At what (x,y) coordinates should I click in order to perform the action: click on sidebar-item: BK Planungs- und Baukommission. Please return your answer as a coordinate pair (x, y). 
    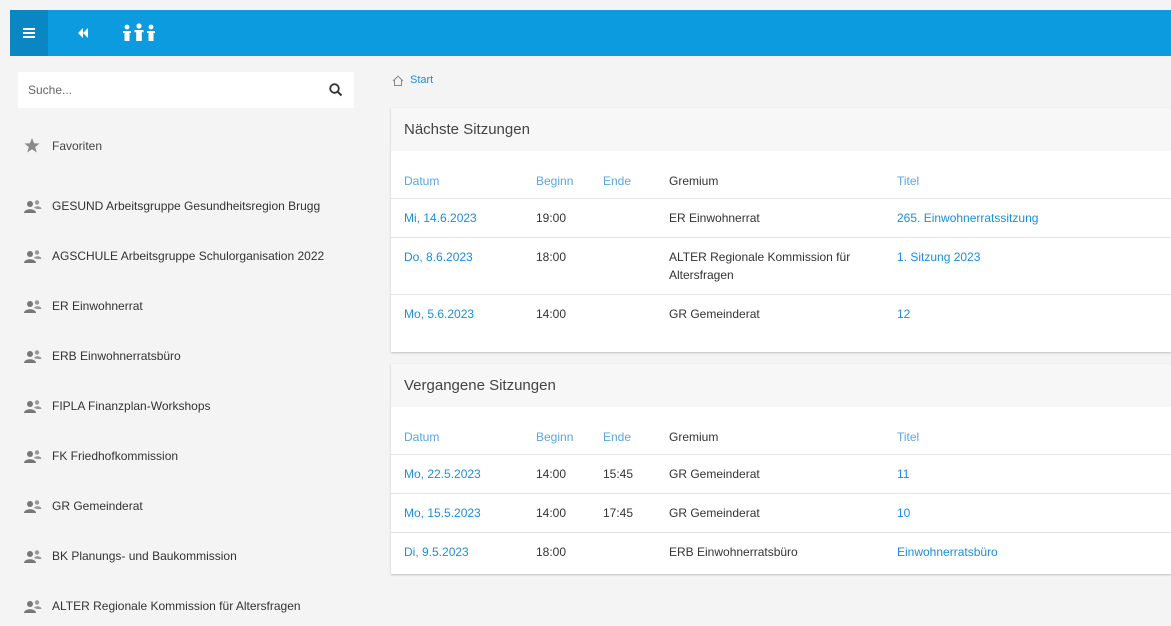
    Looking at the image, I should click on (174, 556).